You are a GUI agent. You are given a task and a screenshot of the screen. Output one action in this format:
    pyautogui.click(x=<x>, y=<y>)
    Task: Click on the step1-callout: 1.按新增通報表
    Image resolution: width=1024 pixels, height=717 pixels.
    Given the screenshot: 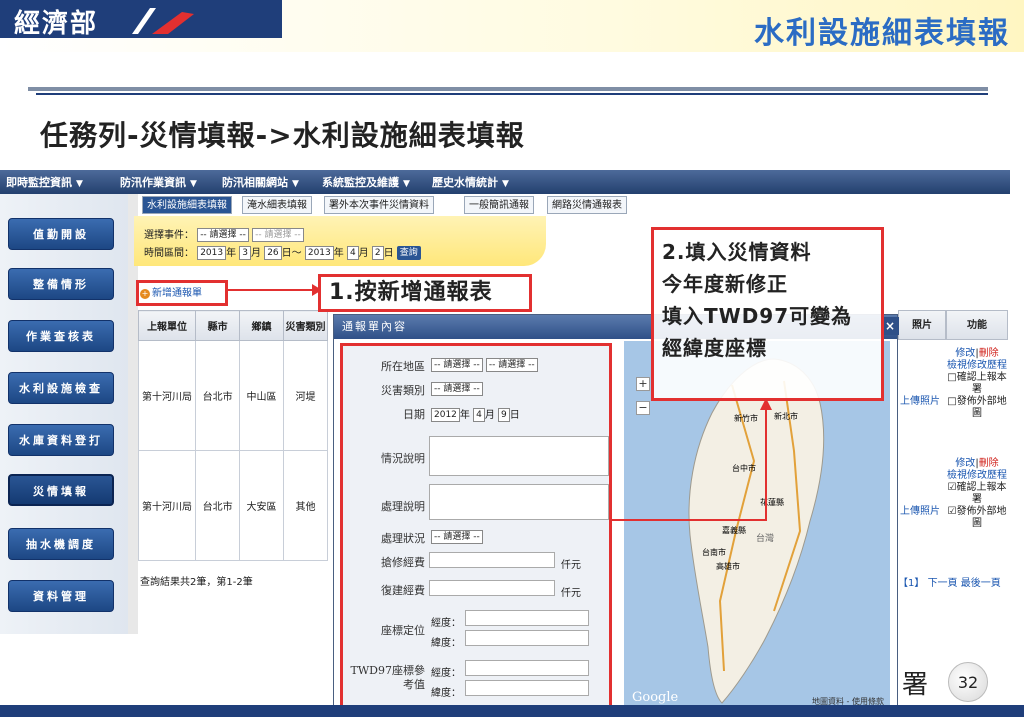 What is the action you would take?
    pyautogui.click(x=425, y=293)
    